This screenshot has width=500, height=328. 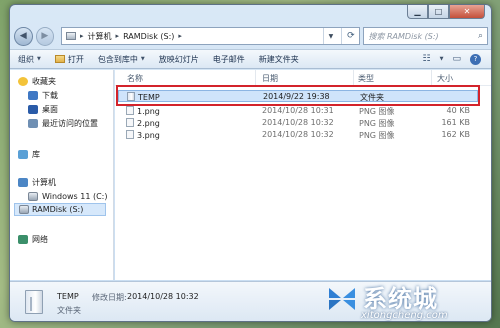 What do you see at coordinates (50, 95) in the screenshot?
I see `nav-downloads-label: 下载` at bounding box center [50, 95].